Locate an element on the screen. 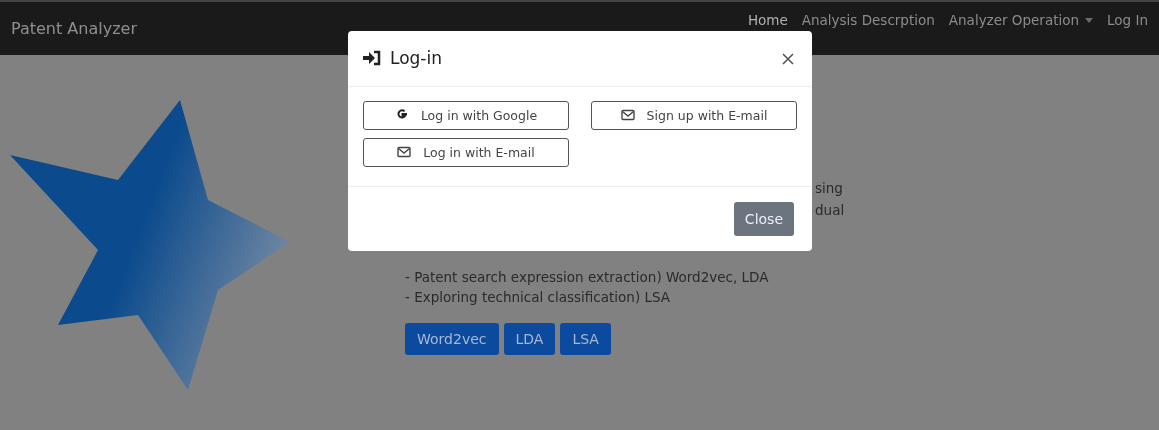 The width and height of the screenshot is (1159, 430). nav-link: Home is located at coordinates (767, 20).